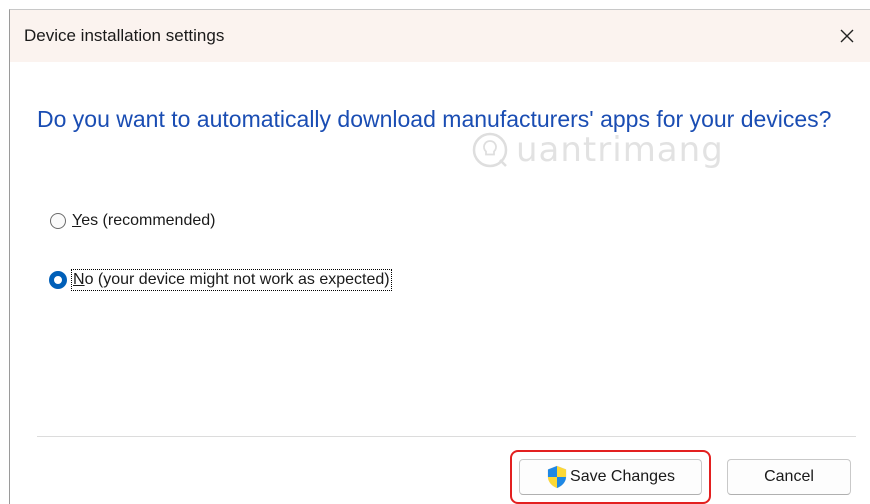 The image size is (870, 504). I want to click on close-button, so click(847, 36).